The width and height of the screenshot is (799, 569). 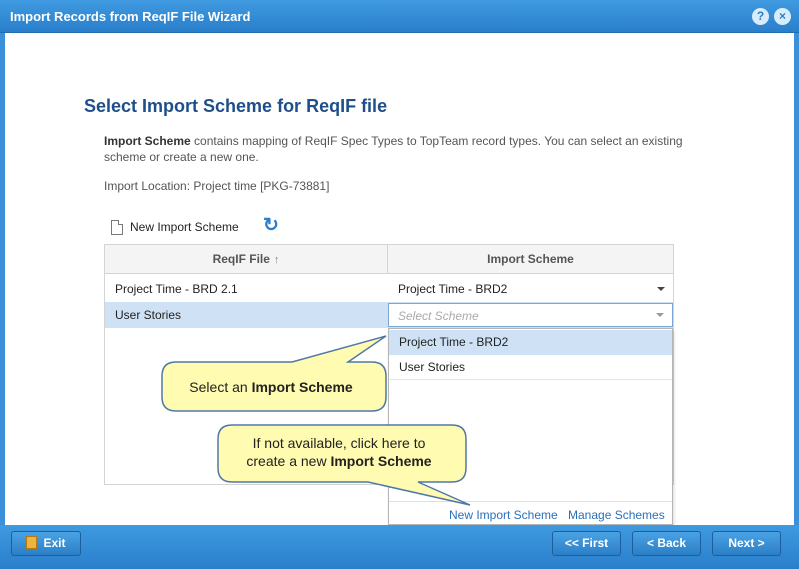 What do you see at coordinates (302, 387) in the screenshot?
I see `callout-select-bold: Import Scheme` at bounding box center [302, 387].